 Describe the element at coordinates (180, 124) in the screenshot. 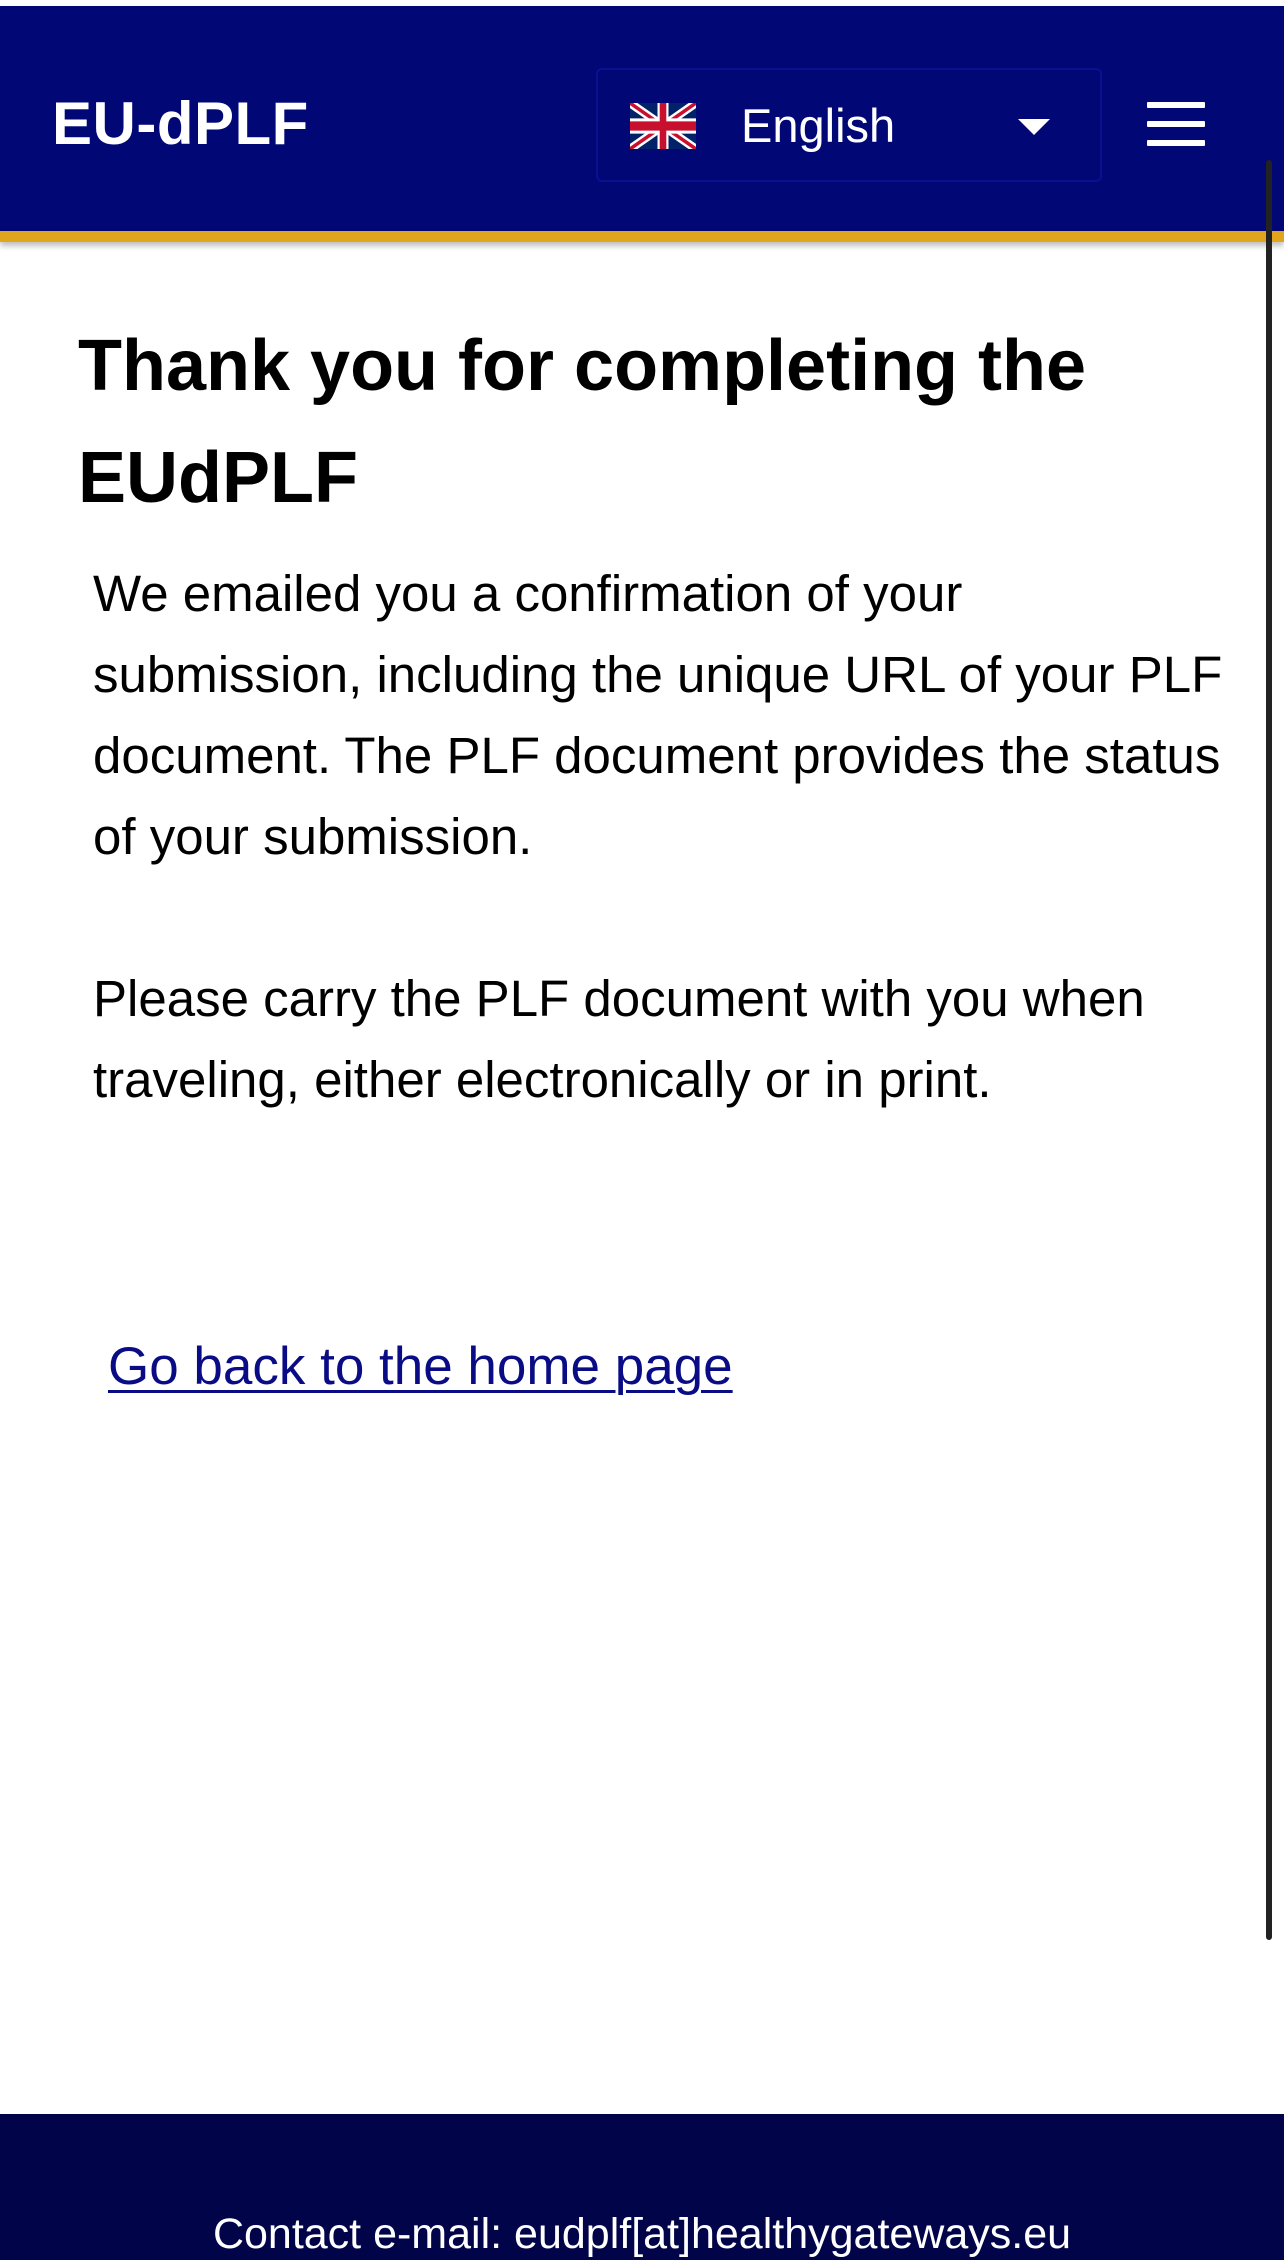

I see `brand-logo-text: EU-dPLF` at that location.